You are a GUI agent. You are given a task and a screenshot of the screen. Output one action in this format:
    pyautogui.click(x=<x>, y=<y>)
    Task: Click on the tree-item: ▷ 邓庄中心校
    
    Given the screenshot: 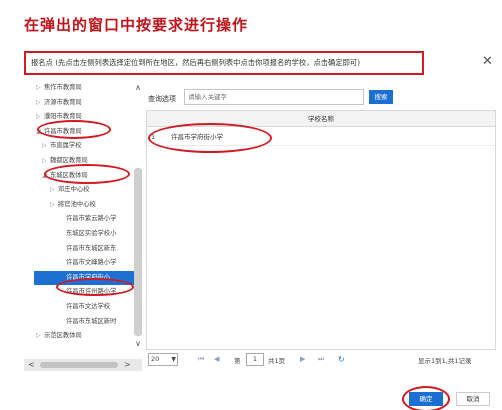 What is the action you would take?
    pyautogui.click(x=56, y=190)
    